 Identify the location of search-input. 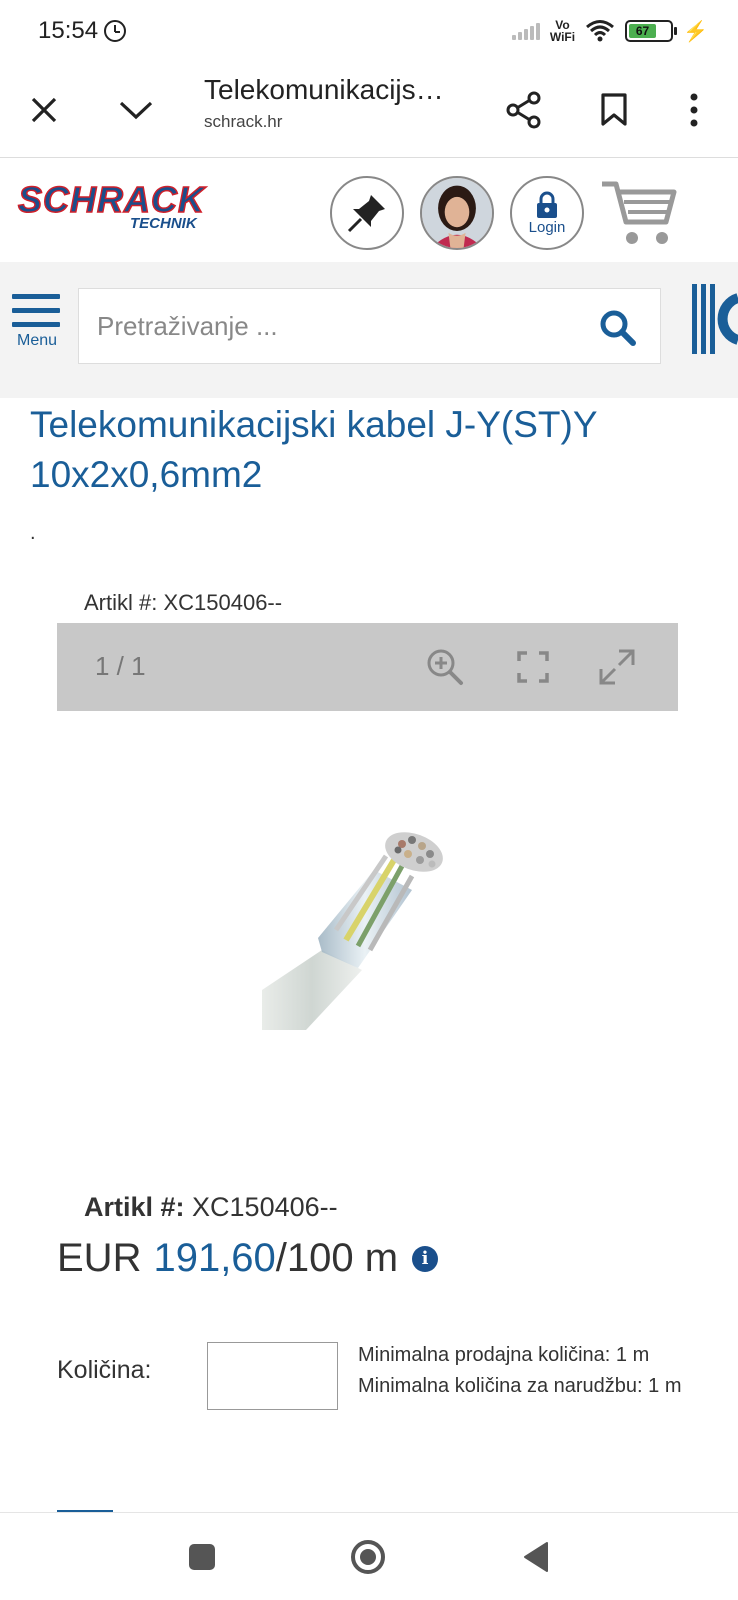
(337, 326).